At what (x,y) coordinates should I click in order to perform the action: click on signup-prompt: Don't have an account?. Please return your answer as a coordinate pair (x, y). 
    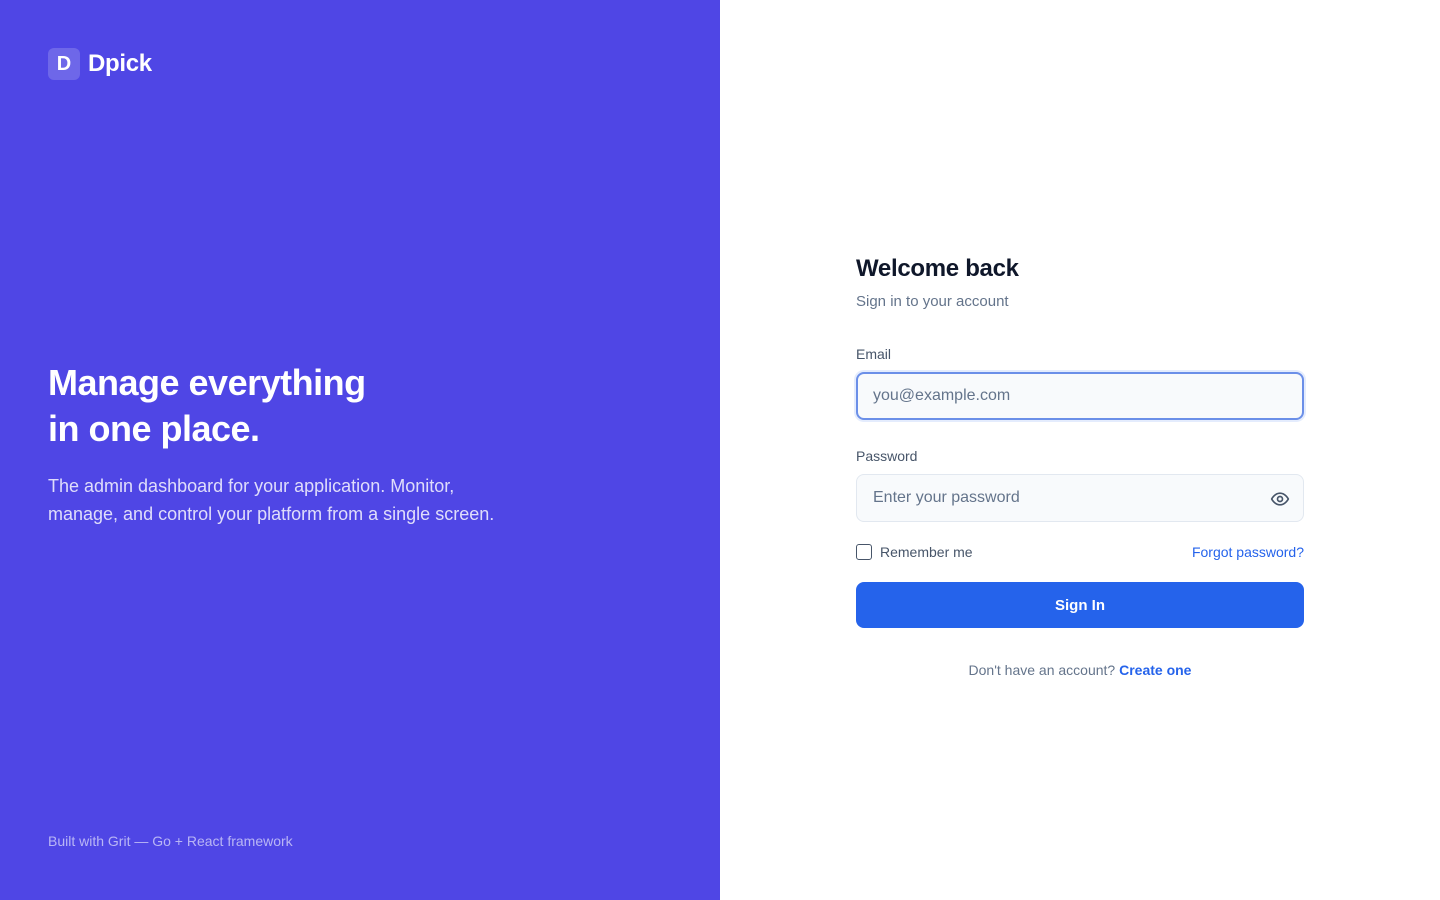
    Looking at the image, I should click on (1042, 670).